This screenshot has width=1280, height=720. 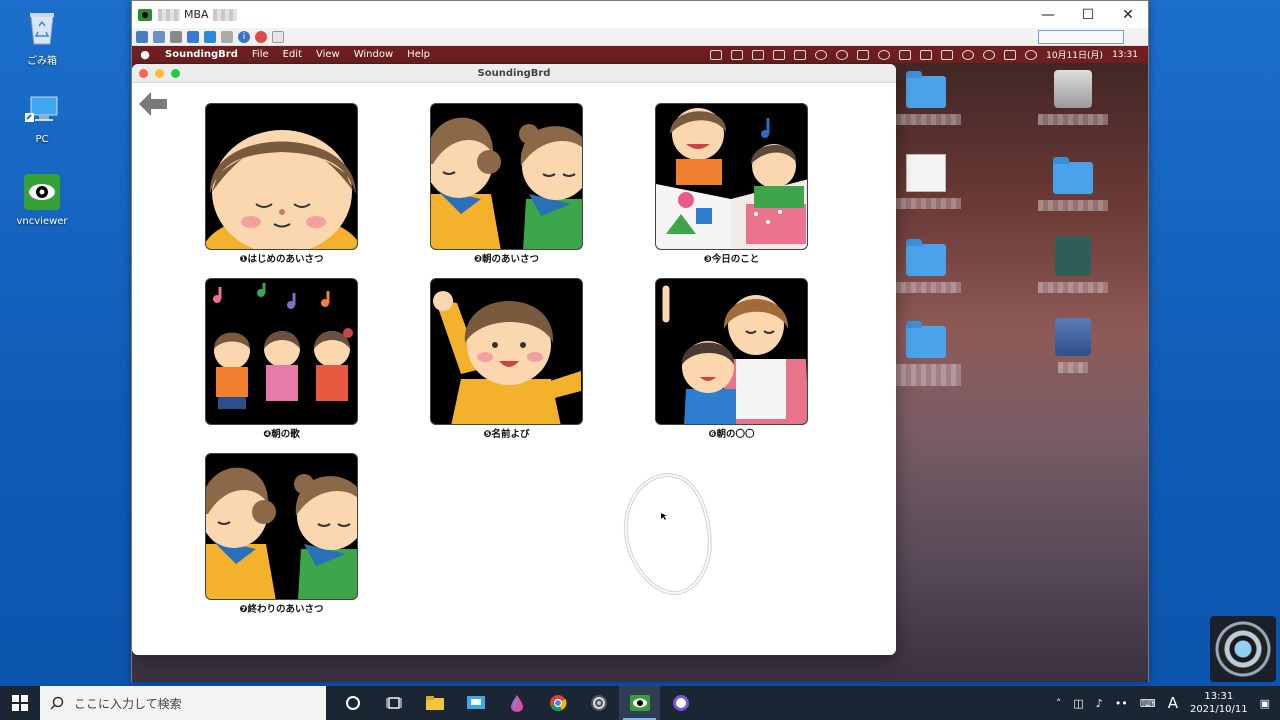 What do you see at coordinates (1219, 703) in the screenshot?
I see `taskbar-clock: 13:31 2021/10/11` at bounding box center [1219, 703].